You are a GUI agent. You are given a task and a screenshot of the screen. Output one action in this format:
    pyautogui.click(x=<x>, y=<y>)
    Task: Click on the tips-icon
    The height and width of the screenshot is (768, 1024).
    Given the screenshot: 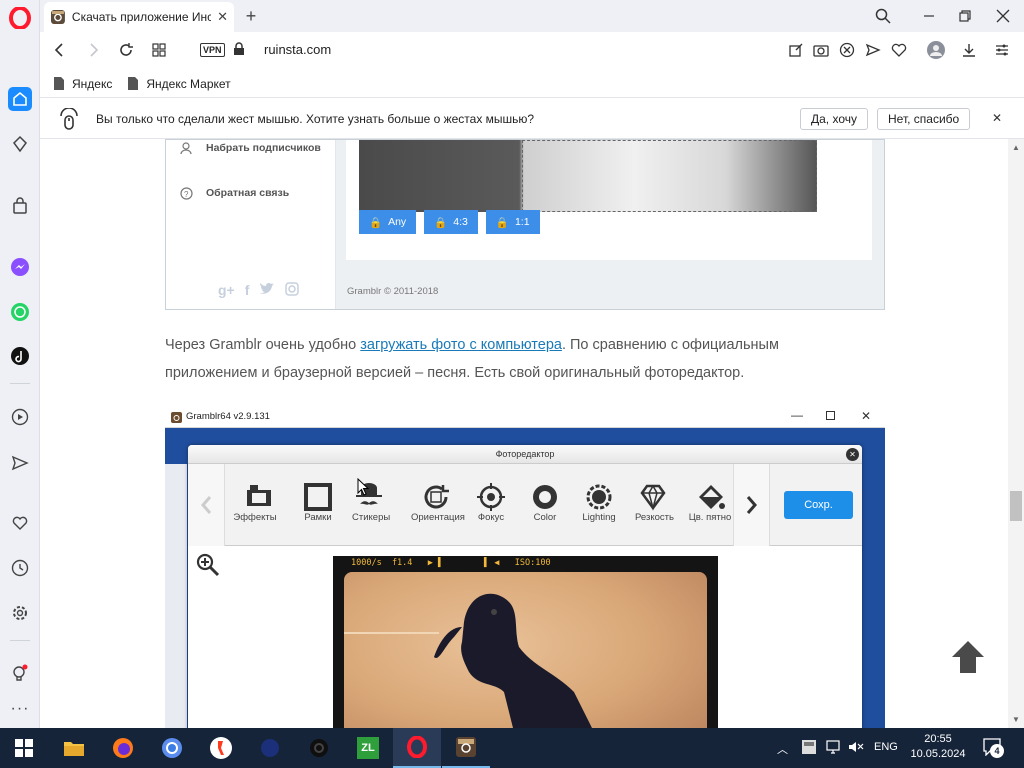 What is the action you would take?
    pyautogui.click(x=20, y=673)
    